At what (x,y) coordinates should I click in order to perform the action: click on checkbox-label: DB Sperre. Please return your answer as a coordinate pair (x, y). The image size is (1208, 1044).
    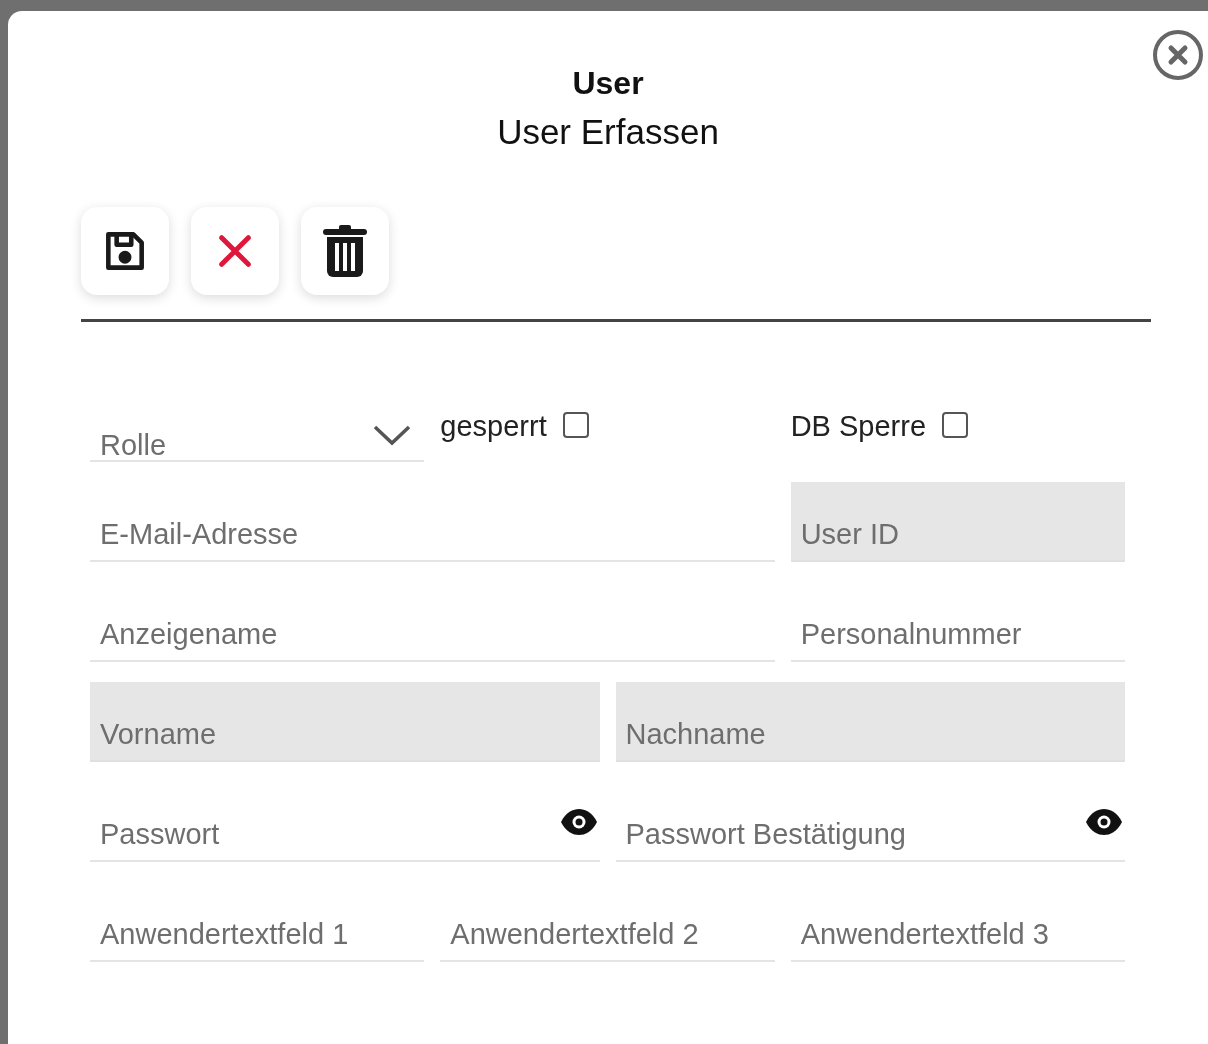
    Looking at the image, I should click on (858, 426).